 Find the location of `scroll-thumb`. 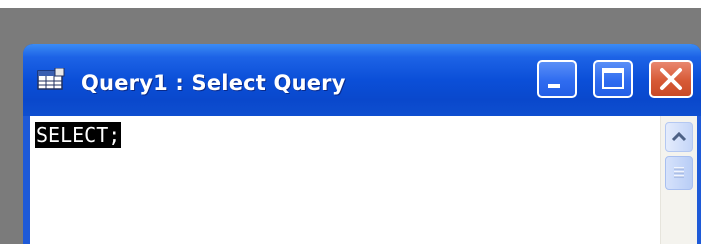

scroll-thumb is located at coordinates (679, 173).